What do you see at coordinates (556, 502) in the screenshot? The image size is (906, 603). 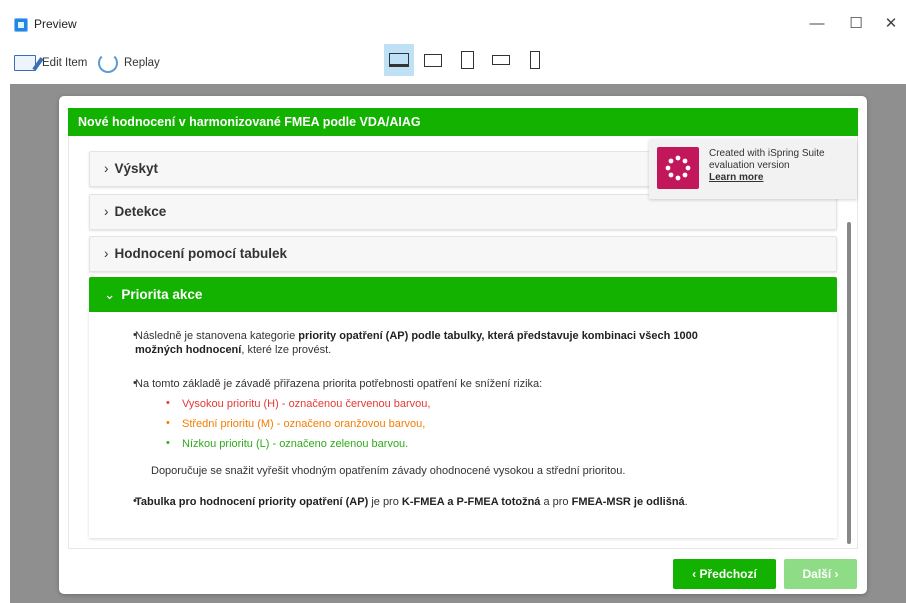 I see `text: a pro` at bounding box center [556, 502].